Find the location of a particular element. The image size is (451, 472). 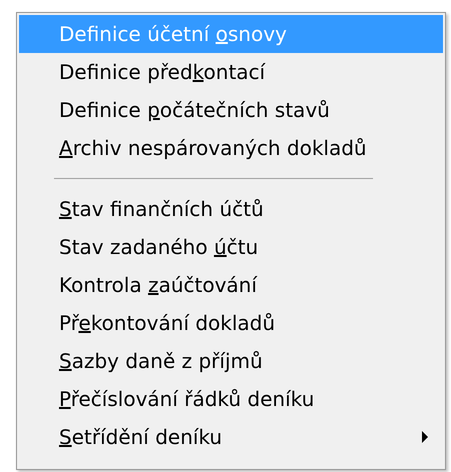

menu-item: Kontrola zaúčtování is located at coordinates (231, 285).